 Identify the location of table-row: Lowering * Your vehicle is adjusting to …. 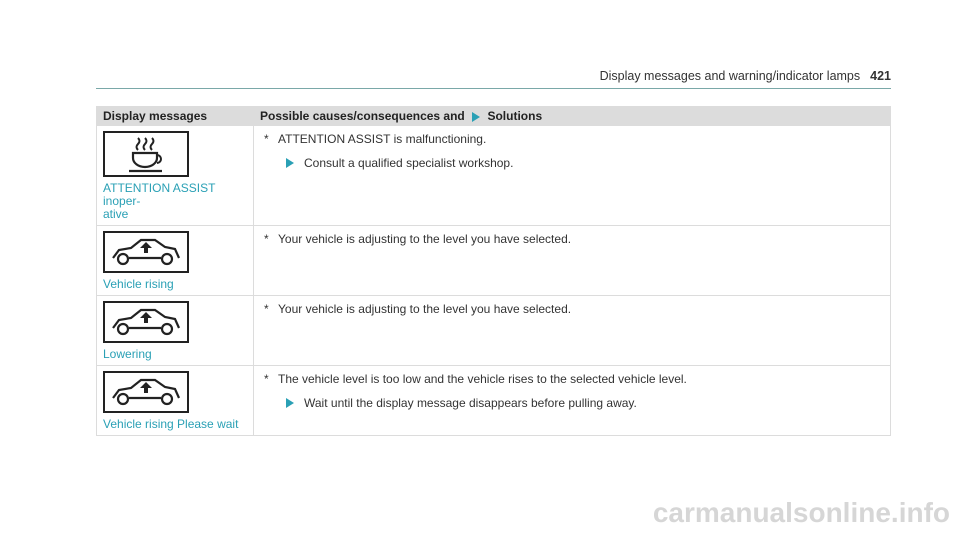
(493, 330).